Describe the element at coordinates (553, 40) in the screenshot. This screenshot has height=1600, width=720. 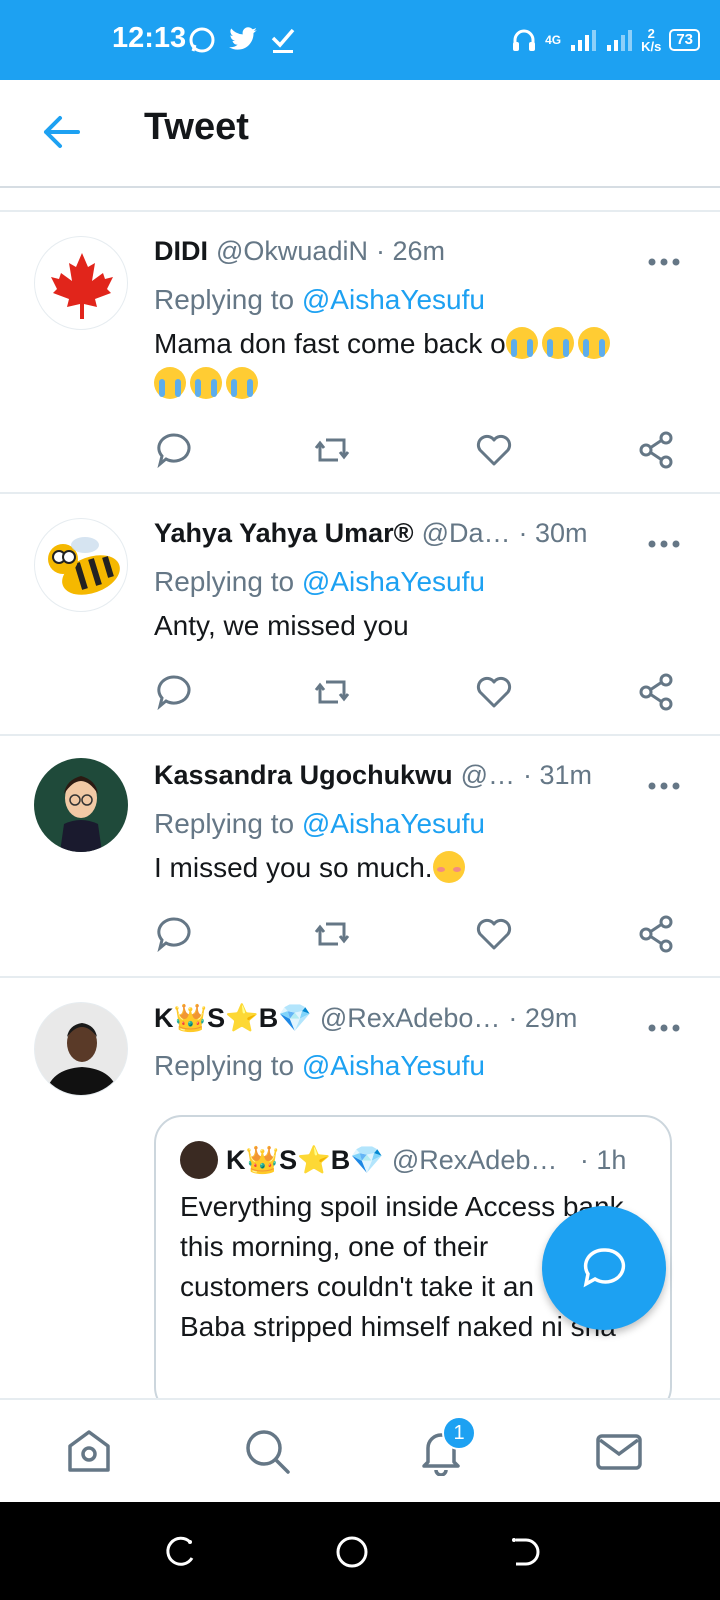
I see `network-type: 4G` at that location.